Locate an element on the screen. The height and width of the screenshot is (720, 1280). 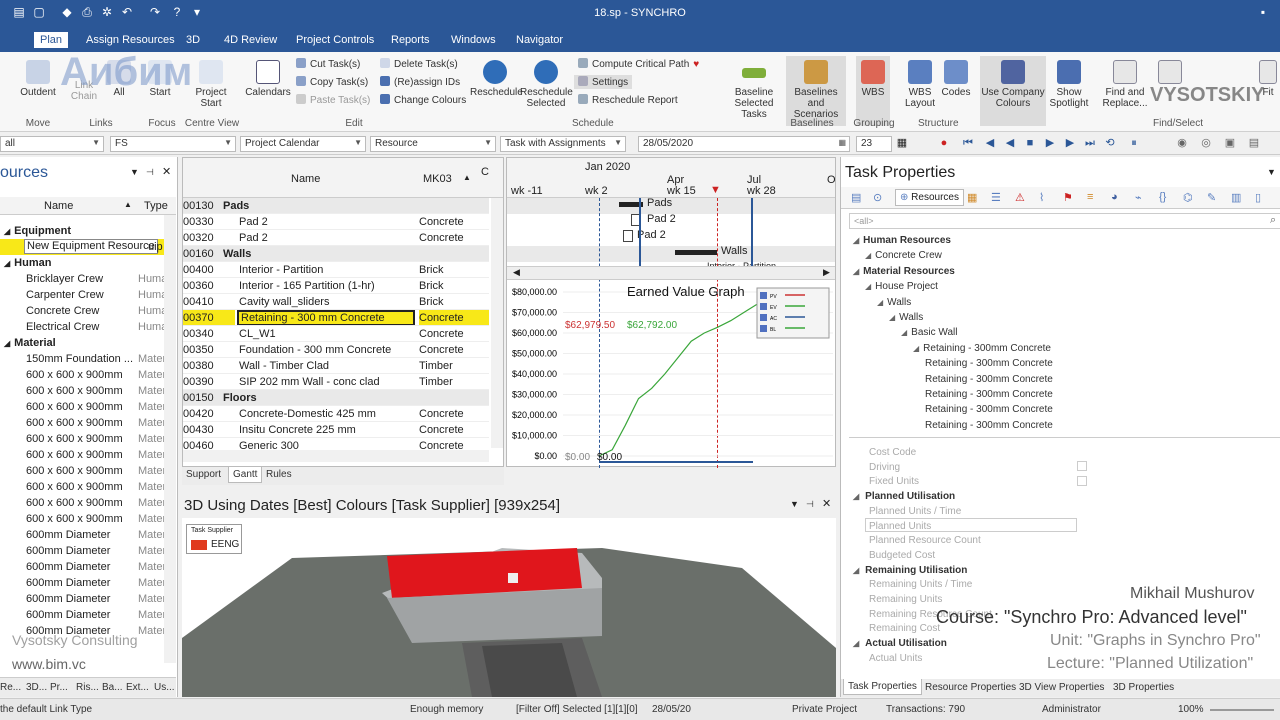
graph-icon: ⌁ is located at coordinates (1138, 197).